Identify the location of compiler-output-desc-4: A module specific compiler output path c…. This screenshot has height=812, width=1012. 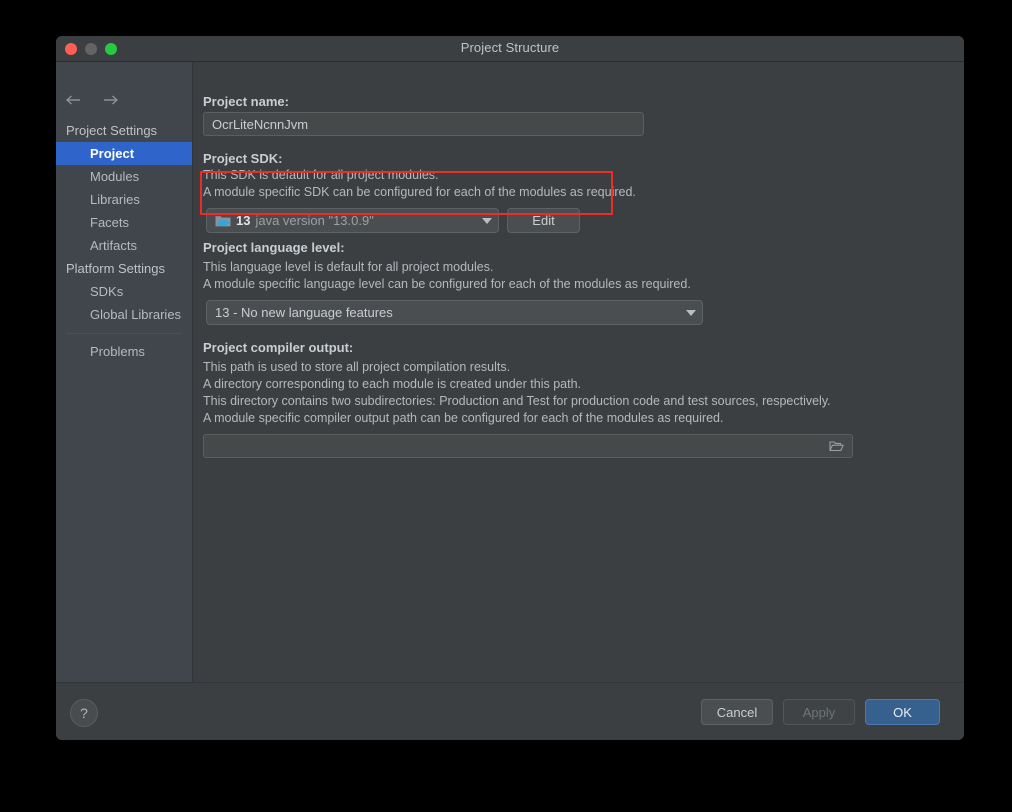
(463, 418).